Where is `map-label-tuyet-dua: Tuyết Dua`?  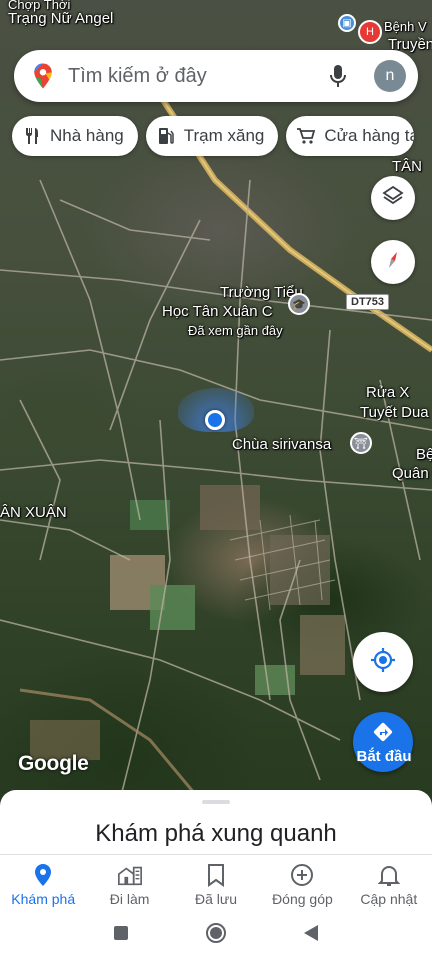 map-label-tuyet-dua: Tuyết Dua is located at coordinates (394, 413).